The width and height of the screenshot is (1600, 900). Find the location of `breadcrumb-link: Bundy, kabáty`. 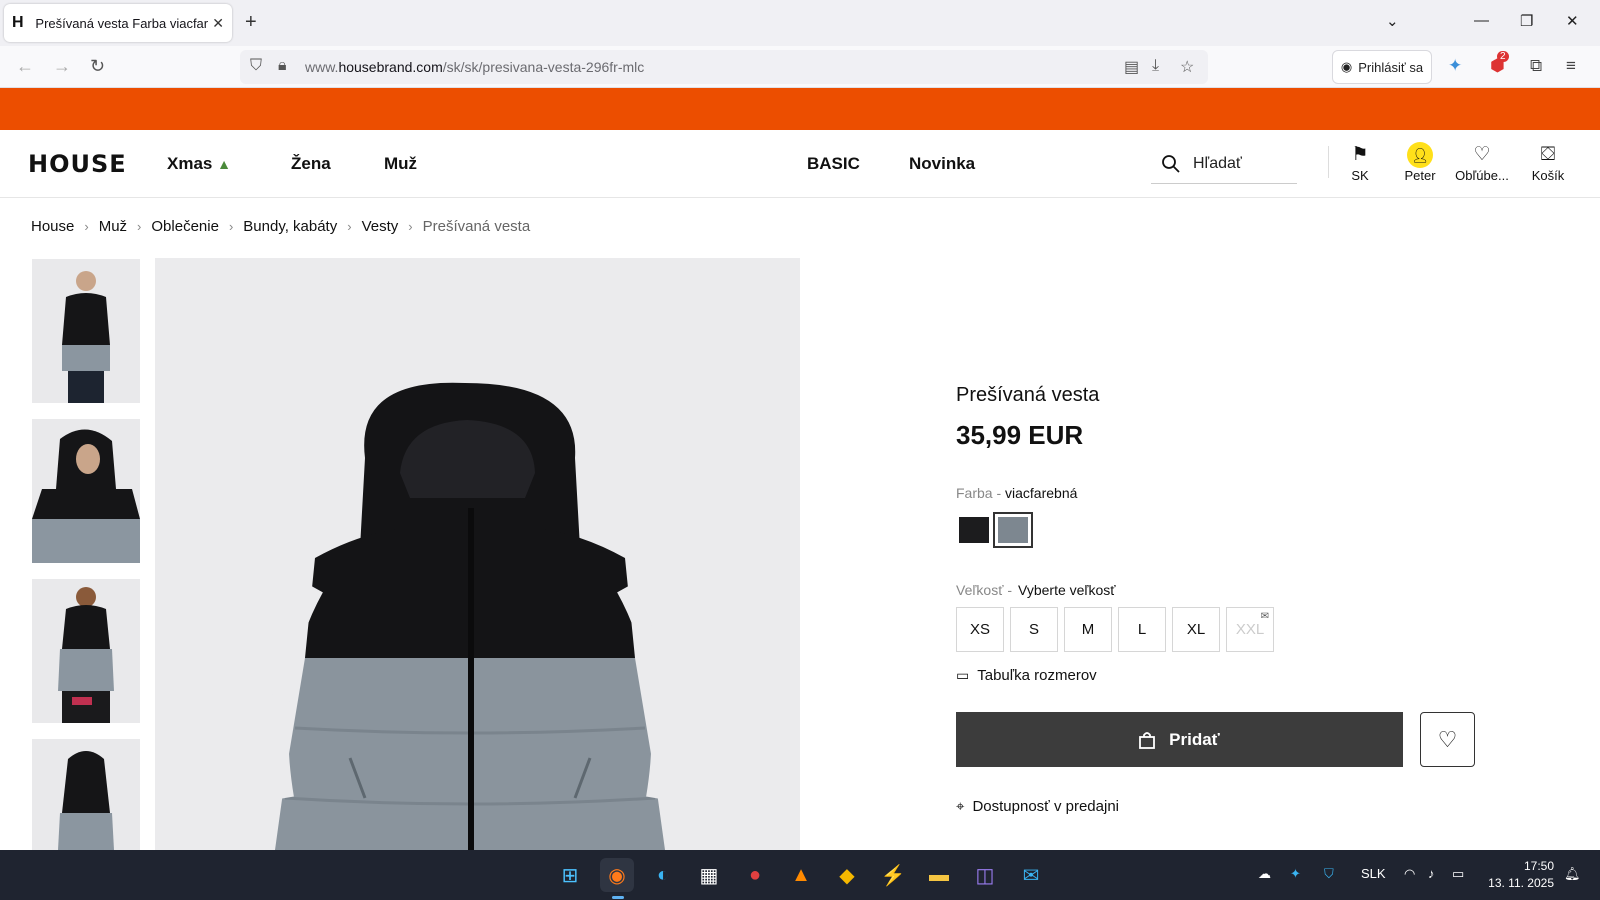

breadcrumb-link: Bundy, kabáty is located at coordinates (290, 226).